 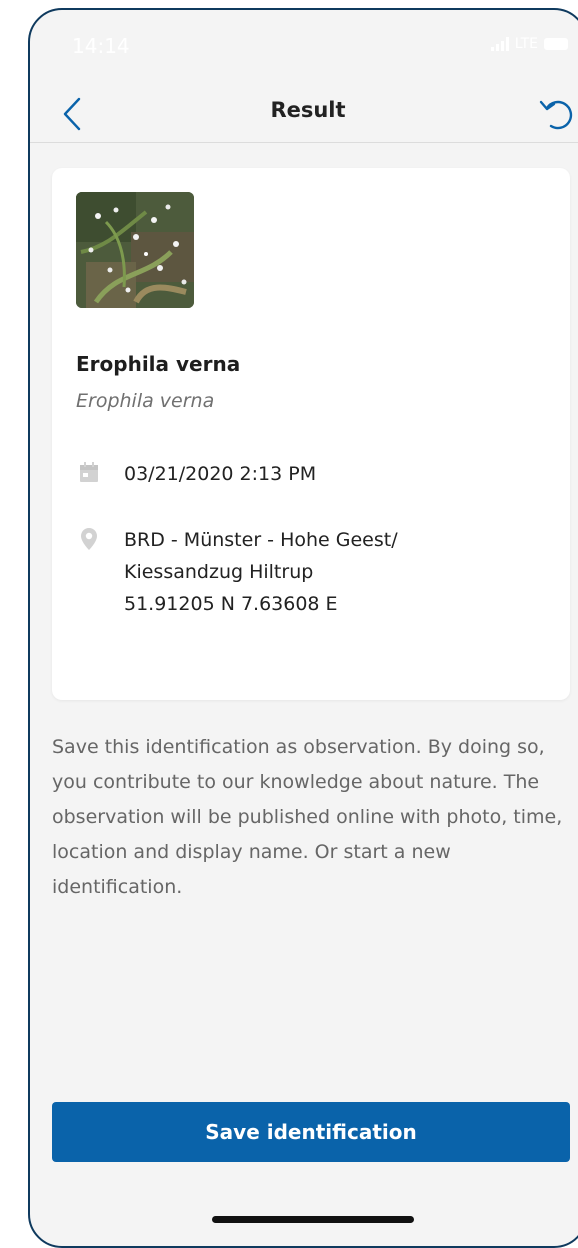 I want to click on species-common-name: Erophila verna, so click(x=158, y=364).